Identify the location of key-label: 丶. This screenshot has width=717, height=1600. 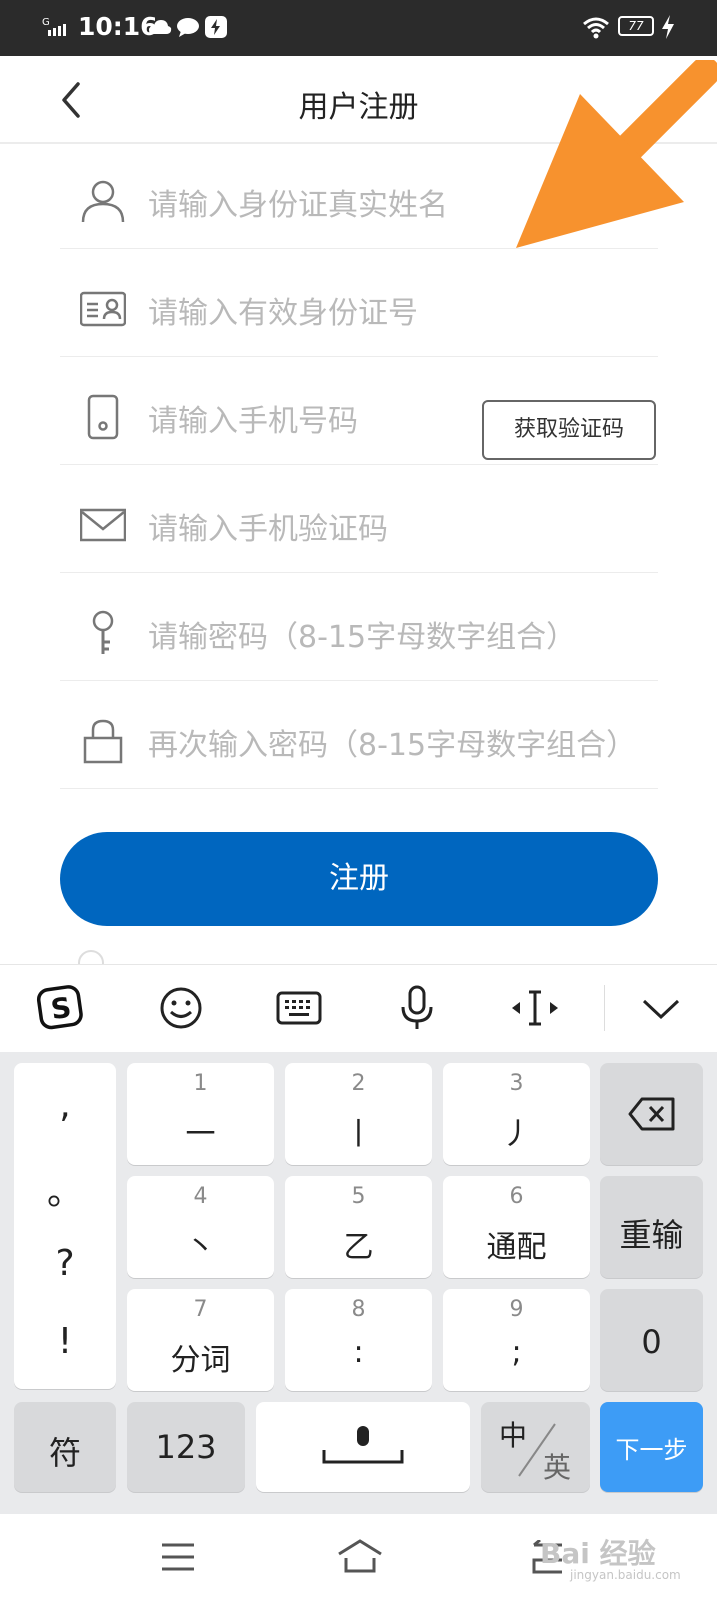
(200, 1247).